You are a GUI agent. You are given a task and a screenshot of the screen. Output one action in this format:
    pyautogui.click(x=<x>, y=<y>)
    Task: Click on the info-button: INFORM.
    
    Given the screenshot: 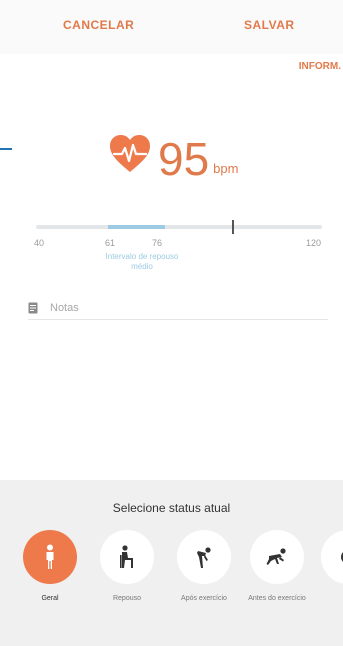 What is the action you would take?
    pyautogui.click(x=320, y=66)
    